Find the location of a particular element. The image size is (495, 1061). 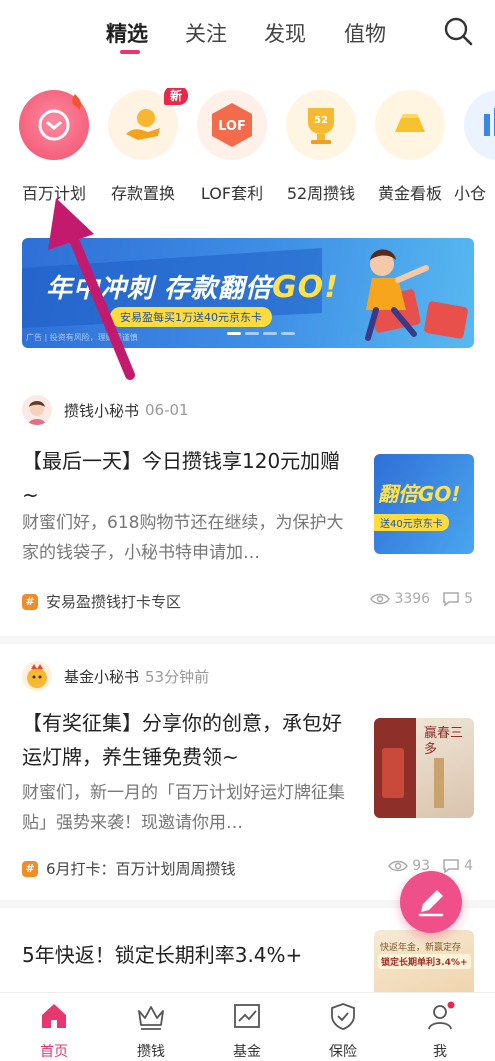

shortcut-label: 百万计划 is located at coordinates (53, 193).